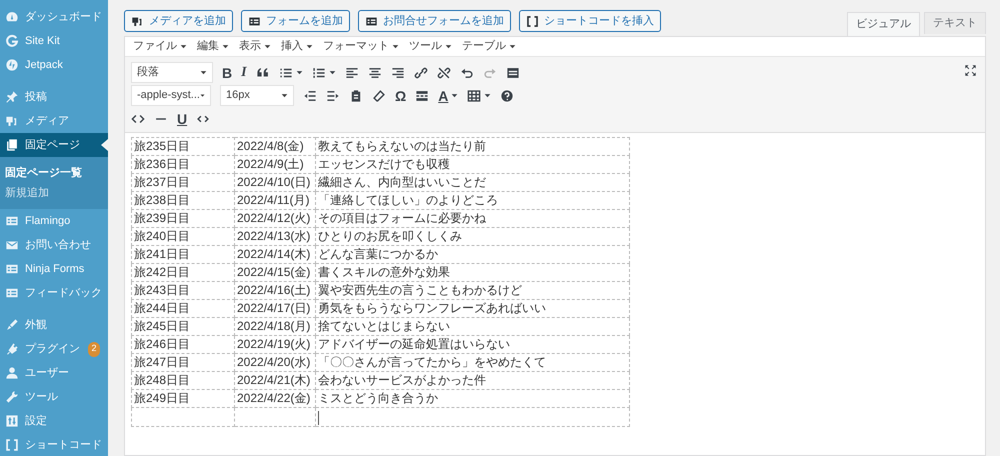 The height and width of the screenshot is (456, 1000). Describe the element at coordinates (295, 21) in the screenshot. I see `add-media-button: フォームを追加` at that location.